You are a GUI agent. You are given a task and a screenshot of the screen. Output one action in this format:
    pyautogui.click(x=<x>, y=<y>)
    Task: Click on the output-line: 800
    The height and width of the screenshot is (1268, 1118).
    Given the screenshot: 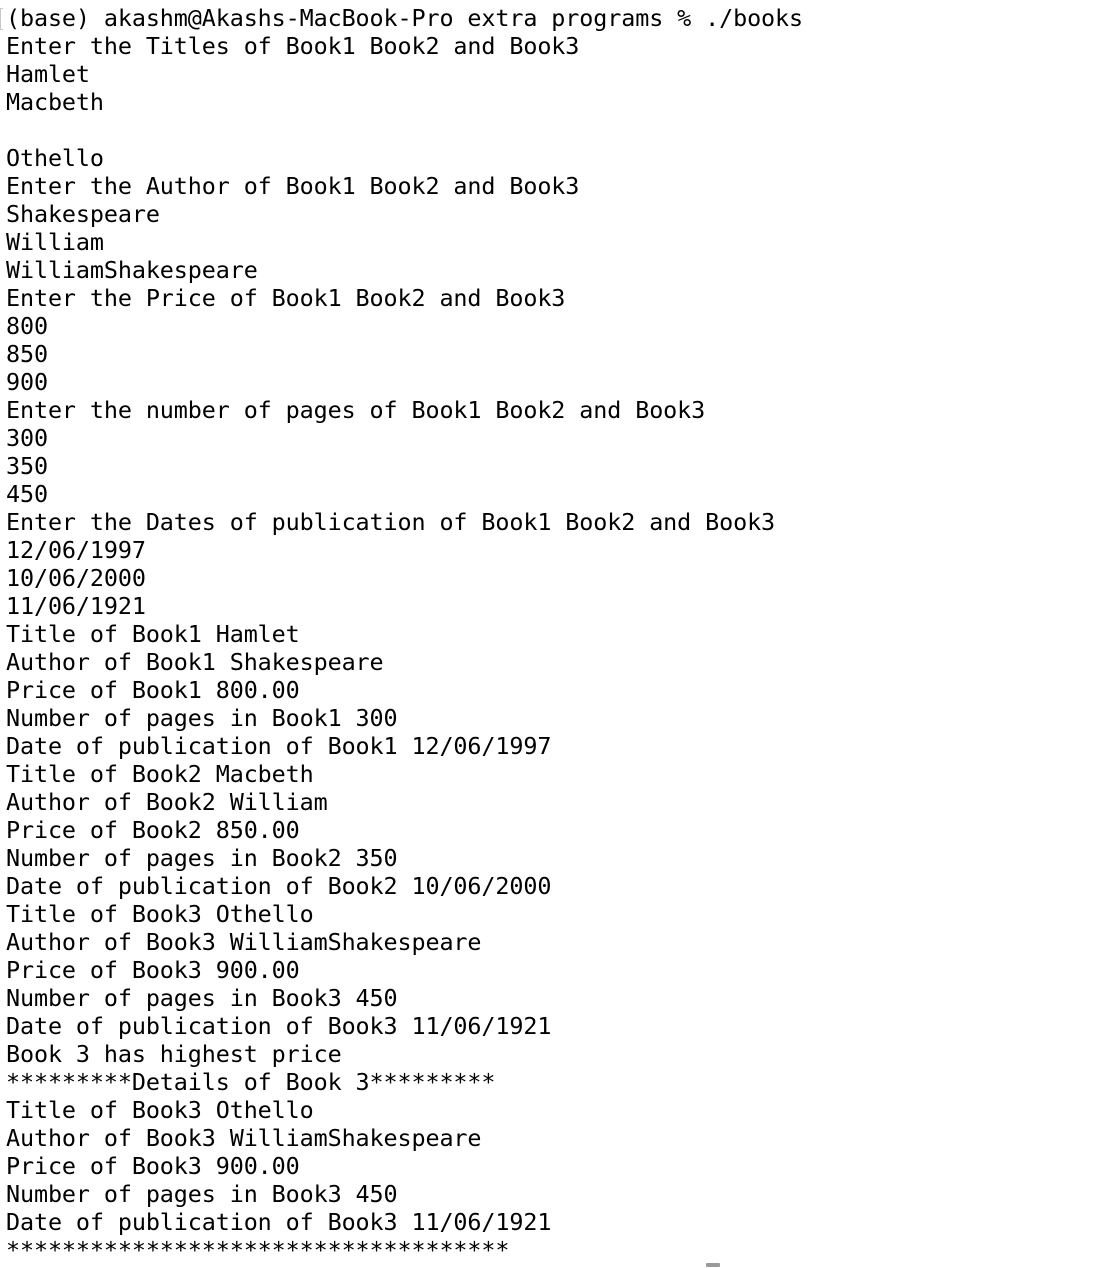 What is the action you would take?
    pyautogui.click(x=27, y=326)
    